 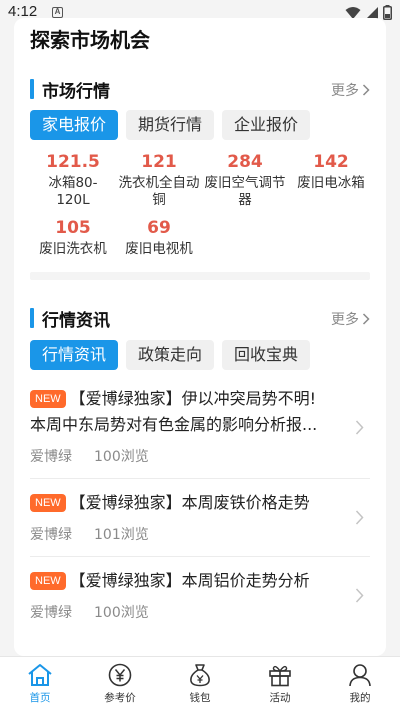 I want to click on page-title: 探索市场机会, so click(x=90, y=40).